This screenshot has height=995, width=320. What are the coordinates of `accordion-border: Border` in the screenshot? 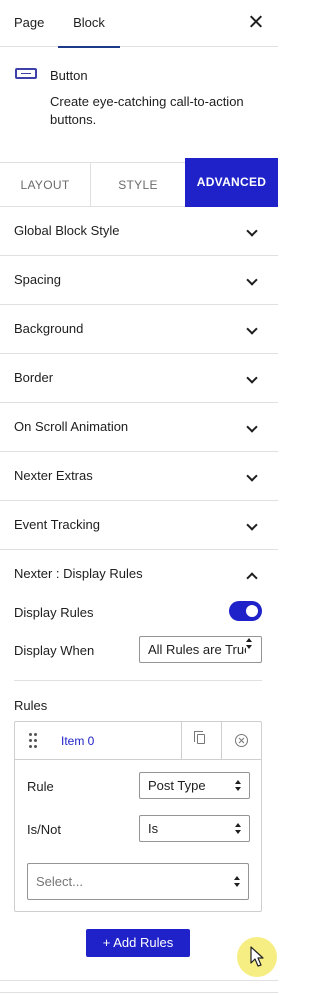 It's located at (139, 378).